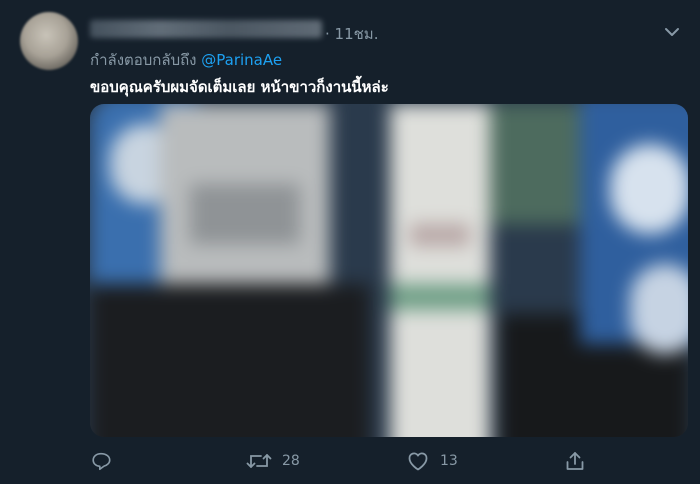 This screenshot has width=700, height=484. Describe the element at coordinates (418, 461) in the screenshot. I see `like-icon` at that location.